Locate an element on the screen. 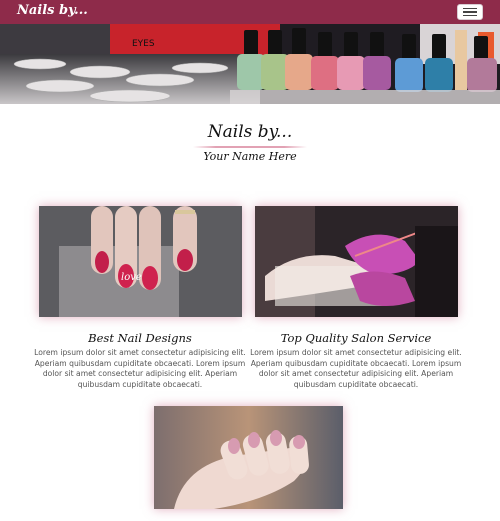 This screenshot has width=500, height=521. manicure-photo is located at coordinates (248, 457).